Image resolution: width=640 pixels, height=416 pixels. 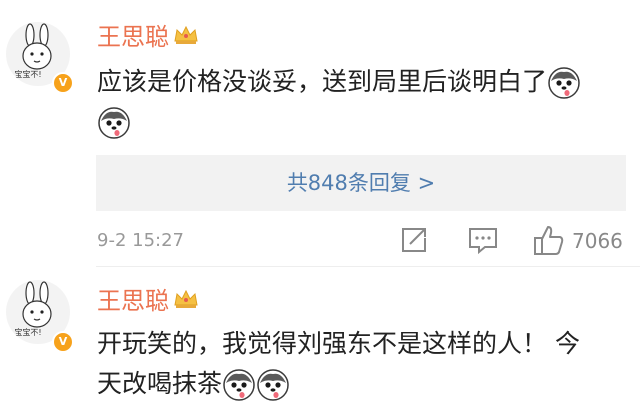 I want to click on reply-icon, so click(x=483, y=241).